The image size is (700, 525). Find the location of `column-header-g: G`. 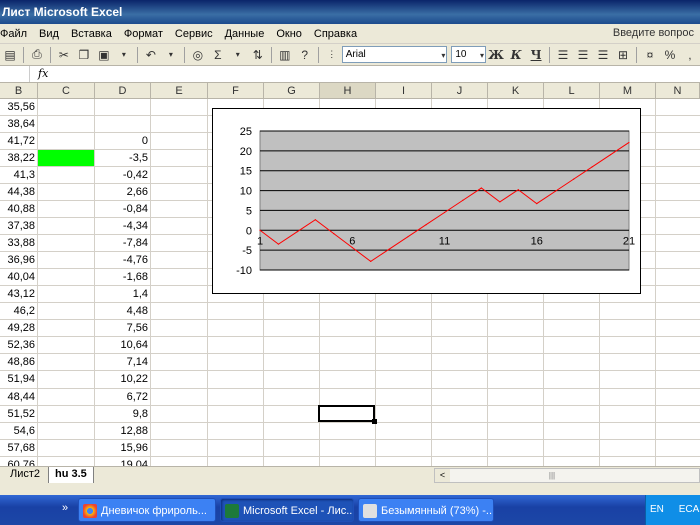

column-header-g: G is located at coordinates (292, 91).